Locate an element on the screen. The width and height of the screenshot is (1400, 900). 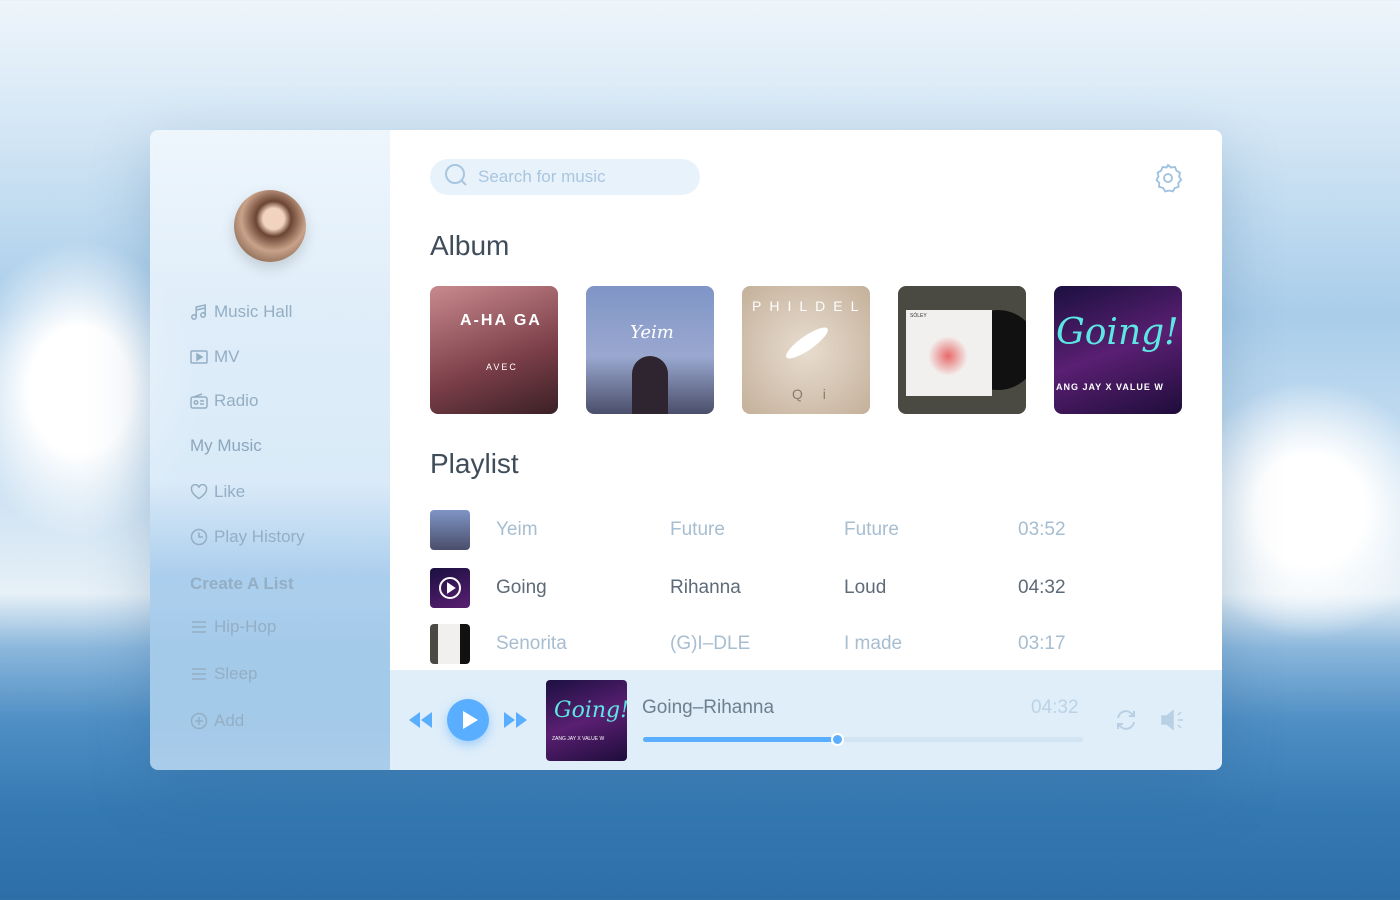
table-row: Yeim Future Future 03:52 is located at coordinates (810, 530).